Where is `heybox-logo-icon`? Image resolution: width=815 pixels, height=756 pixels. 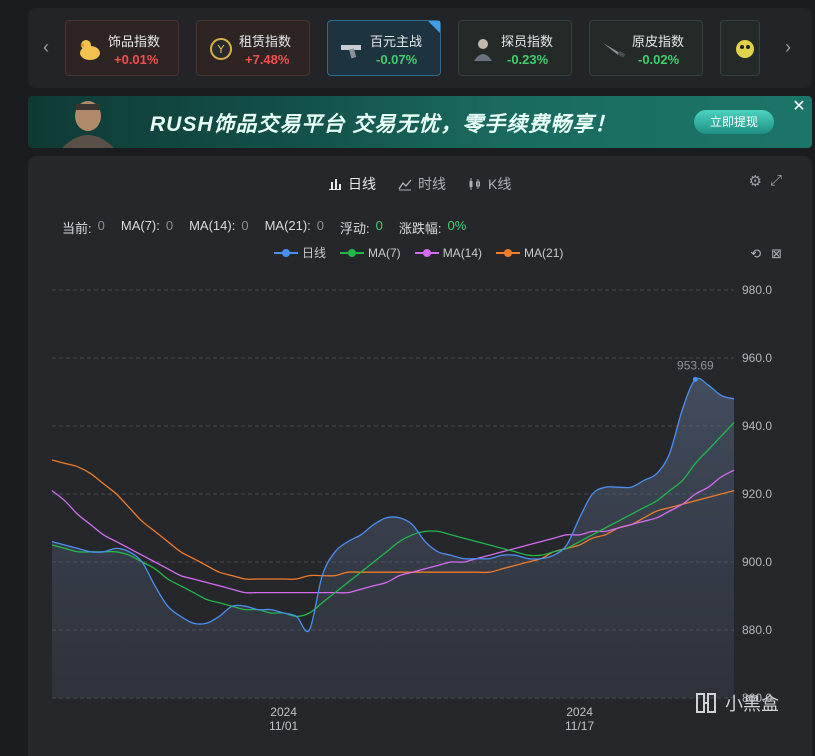
heybox-logo-icon is located at coordinates (706, 703).